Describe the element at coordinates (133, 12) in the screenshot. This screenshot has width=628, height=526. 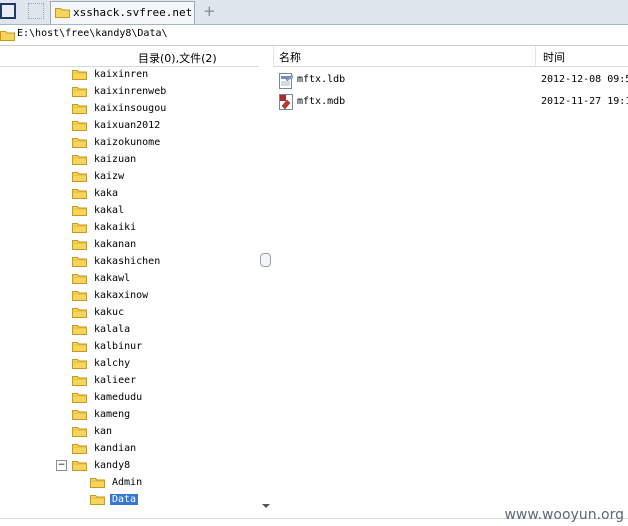
I see `tab-label: xsshack.svfree.net` at that location.